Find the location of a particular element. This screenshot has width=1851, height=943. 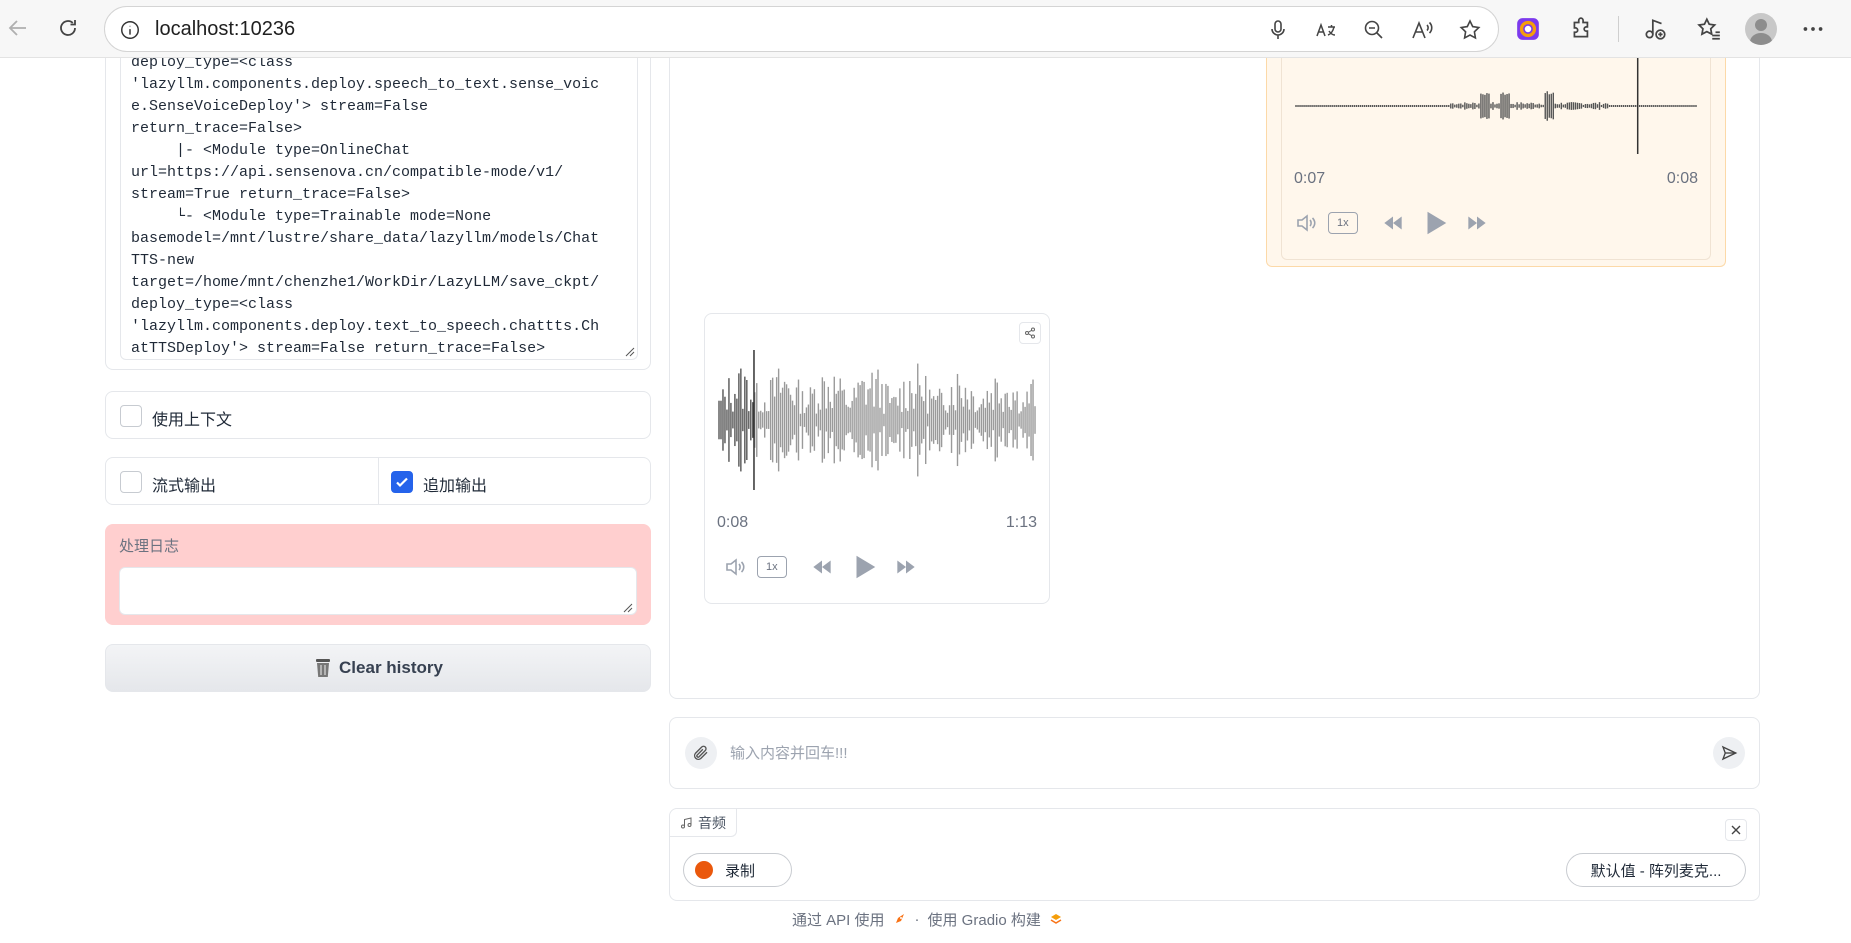

clear-history-button: Clear history is located at coordinates (378, 668).